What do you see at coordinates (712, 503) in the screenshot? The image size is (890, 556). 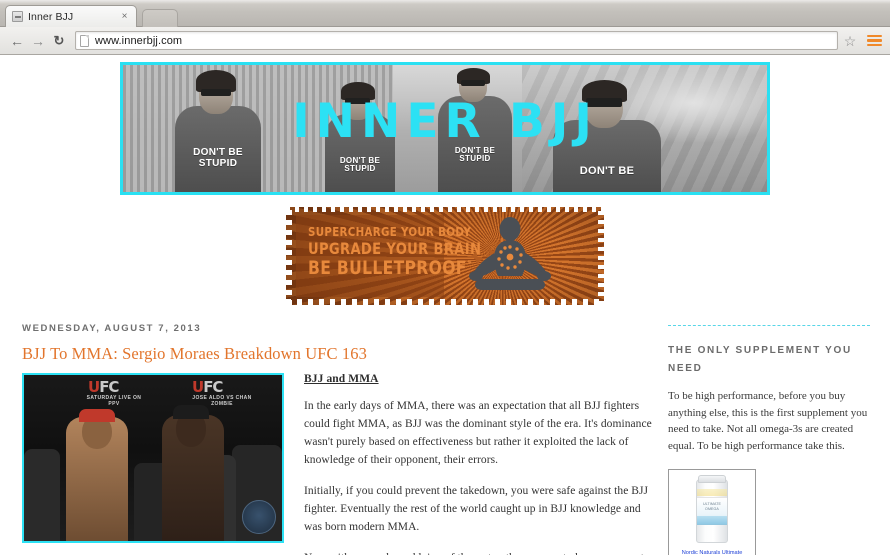 I see `bottle-label-line-1: ULTIMATE` at bounding box center [712, 503].